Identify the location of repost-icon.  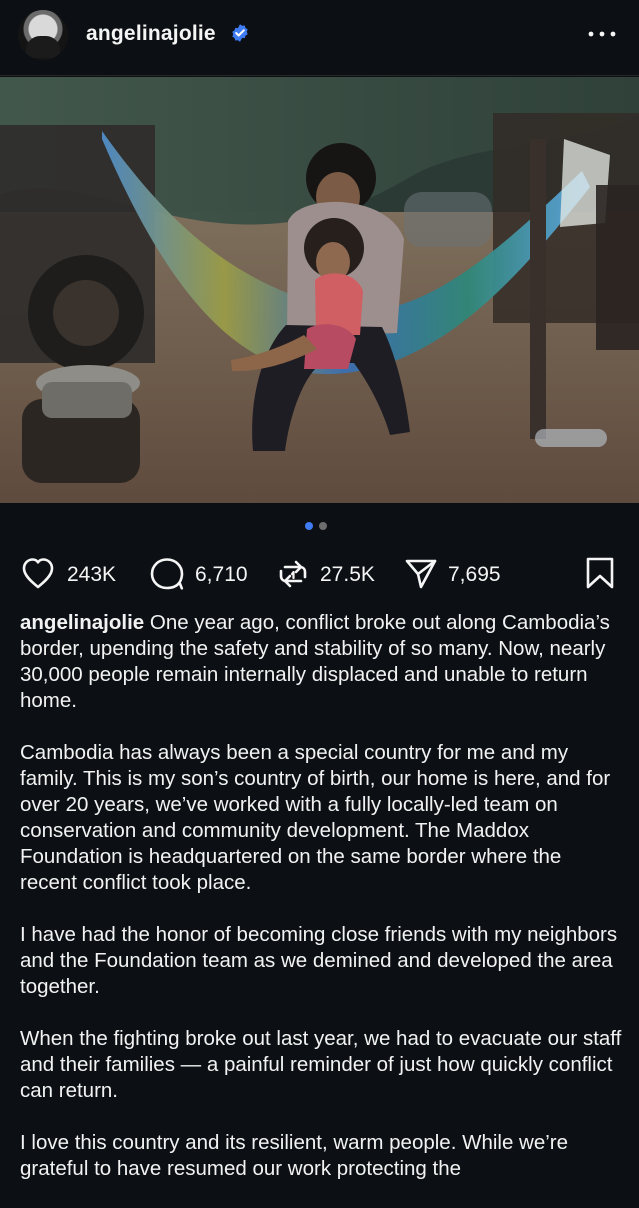
(293, 574).